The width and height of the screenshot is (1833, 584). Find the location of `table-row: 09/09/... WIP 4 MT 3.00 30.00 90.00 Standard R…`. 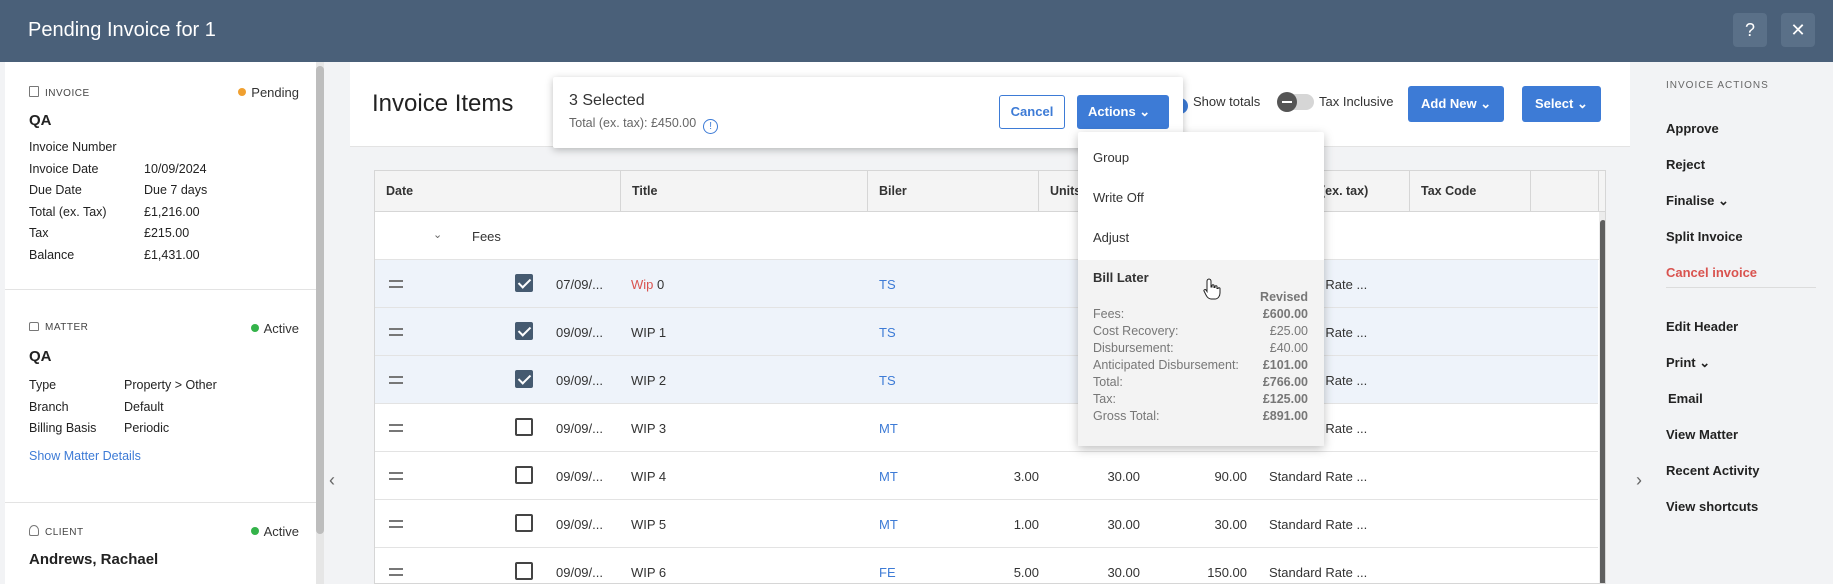

table-row: 09/09/... WIP 4 MT 3.00 30.00 90.00 Standard R… is located at coordinates (986, 476).